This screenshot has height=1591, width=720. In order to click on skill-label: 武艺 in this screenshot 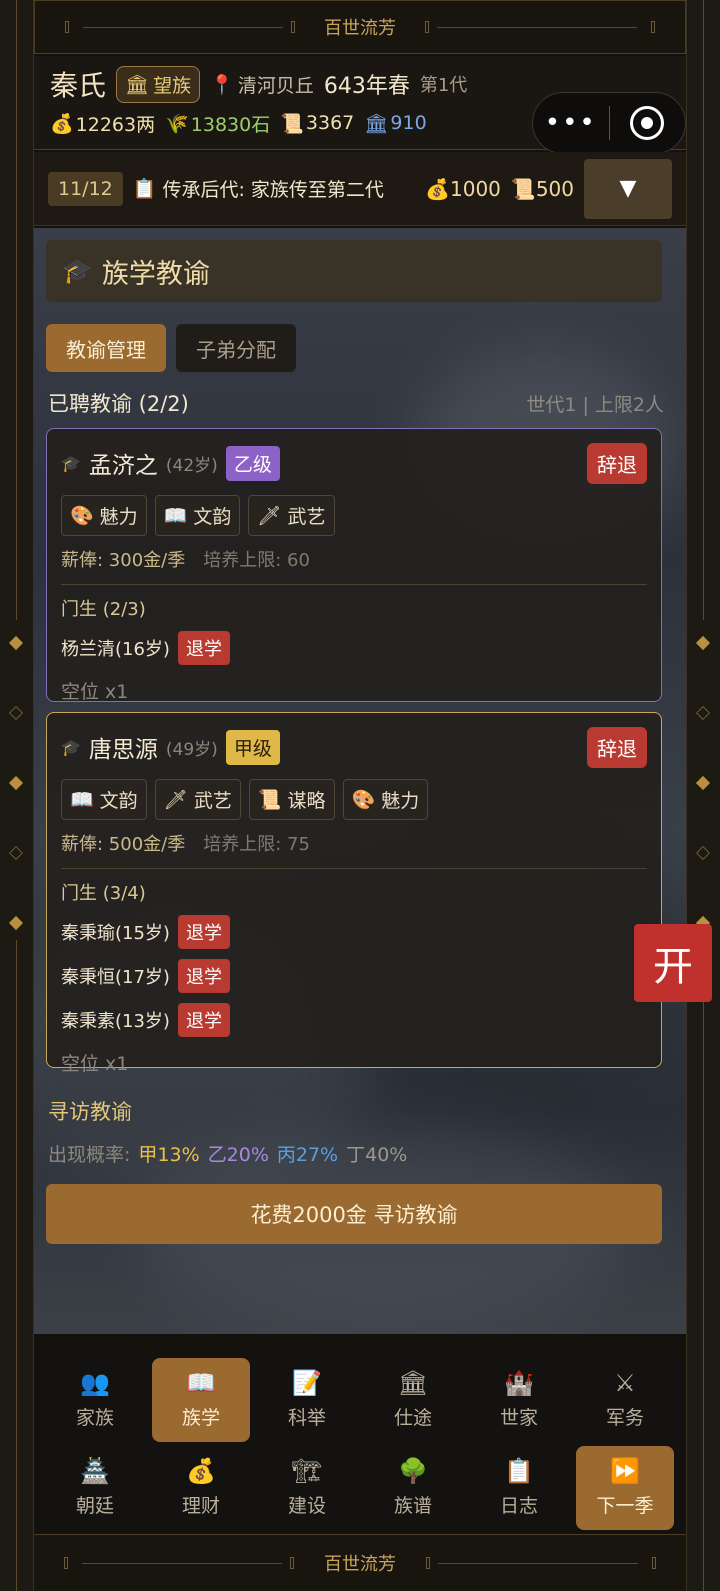, I will do `click(212, 801)`.